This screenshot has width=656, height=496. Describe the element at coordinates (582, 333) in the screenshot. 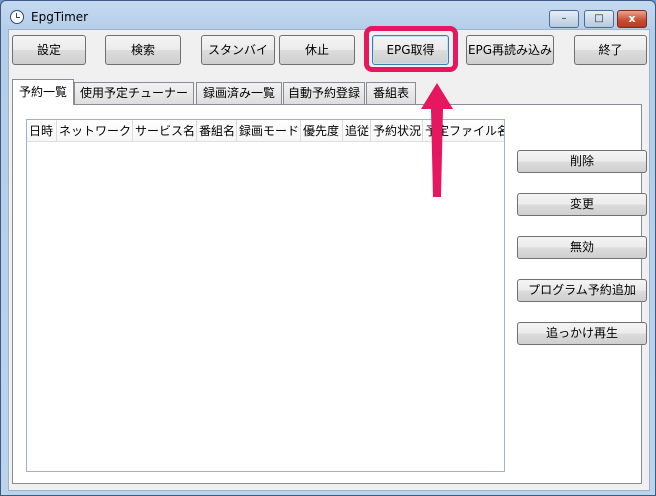

I see `chase-play-button: 追っかけ再生` at that location.